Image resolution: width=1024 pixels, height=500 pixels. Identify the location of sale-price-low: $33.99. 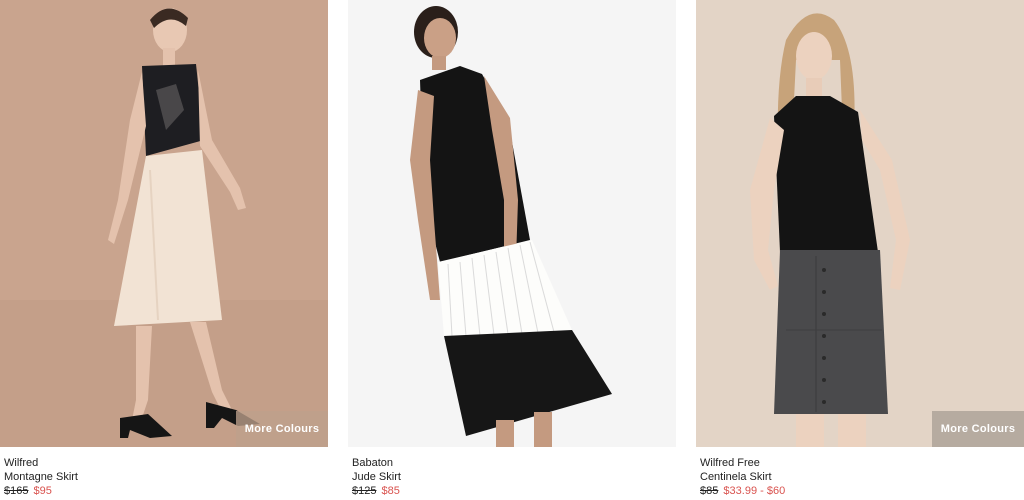
(740, 491).